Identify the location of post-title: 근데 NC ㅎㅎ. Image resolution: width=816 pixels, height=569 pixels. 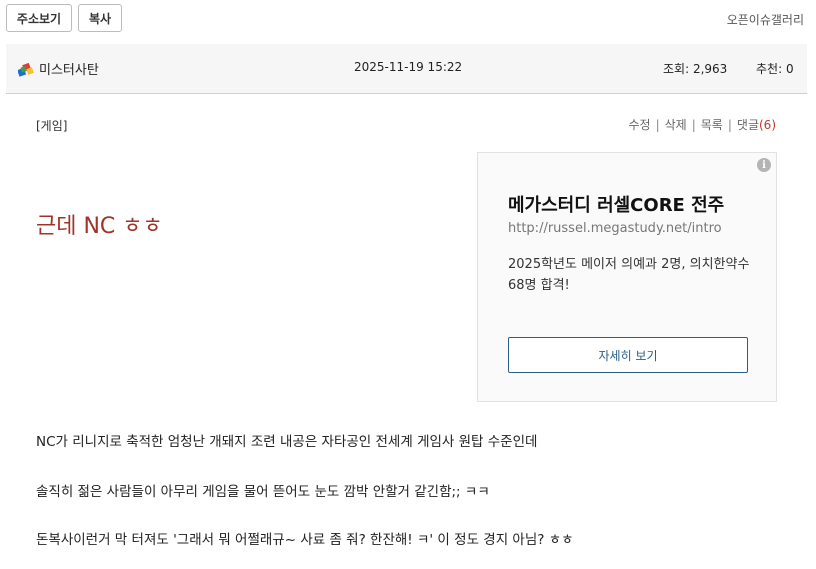
(99, 226).